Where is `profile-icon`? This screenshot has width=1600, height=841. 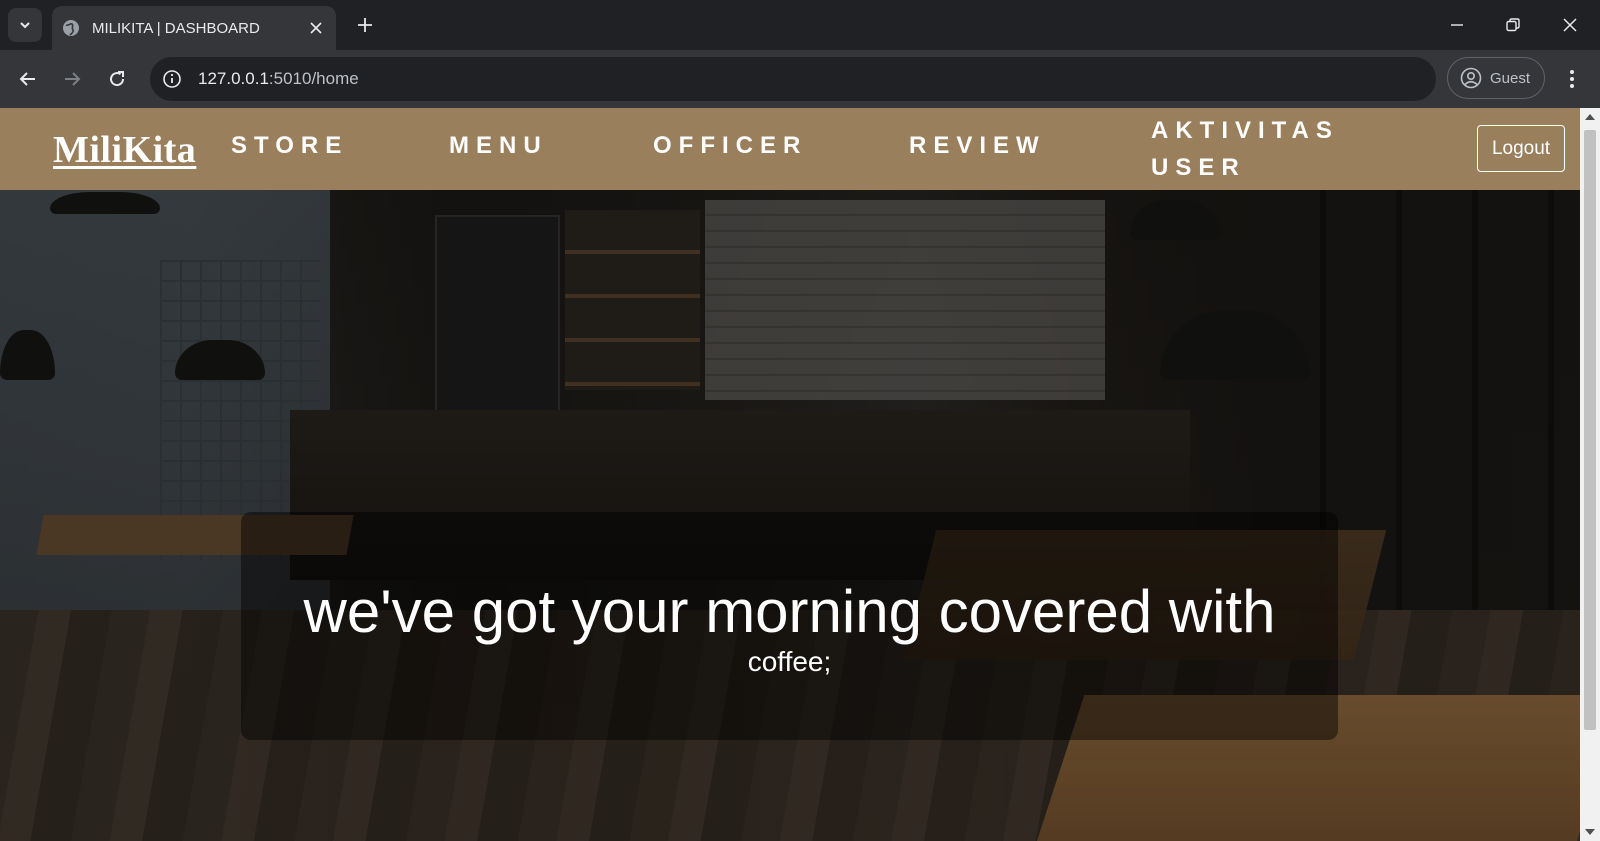 profile-icon is located at coordinates (1471, 78).